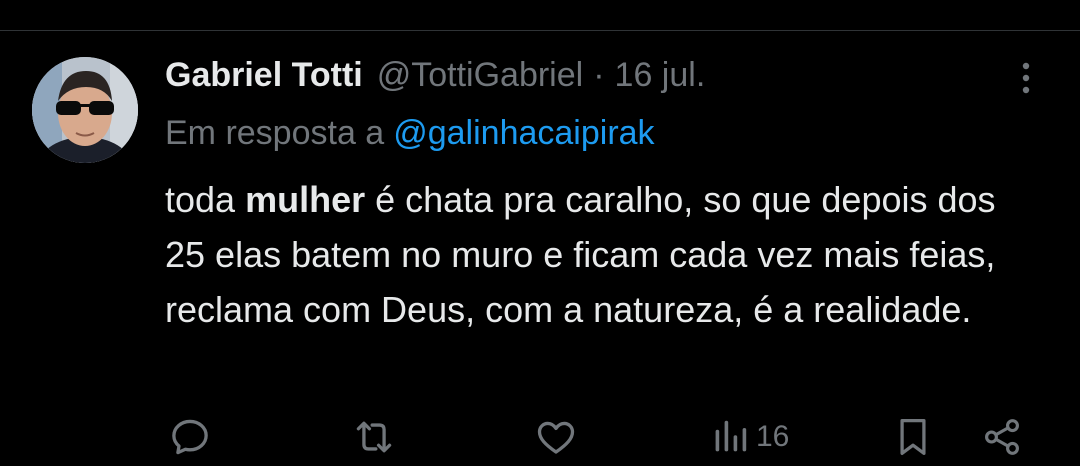 Image resolution: width=1080 pixels, height=466 pixels. Describe the element at coordinates (523, 133) in the screenshot. I see `reply-mention-link: @galinhacaipirak` at that location.